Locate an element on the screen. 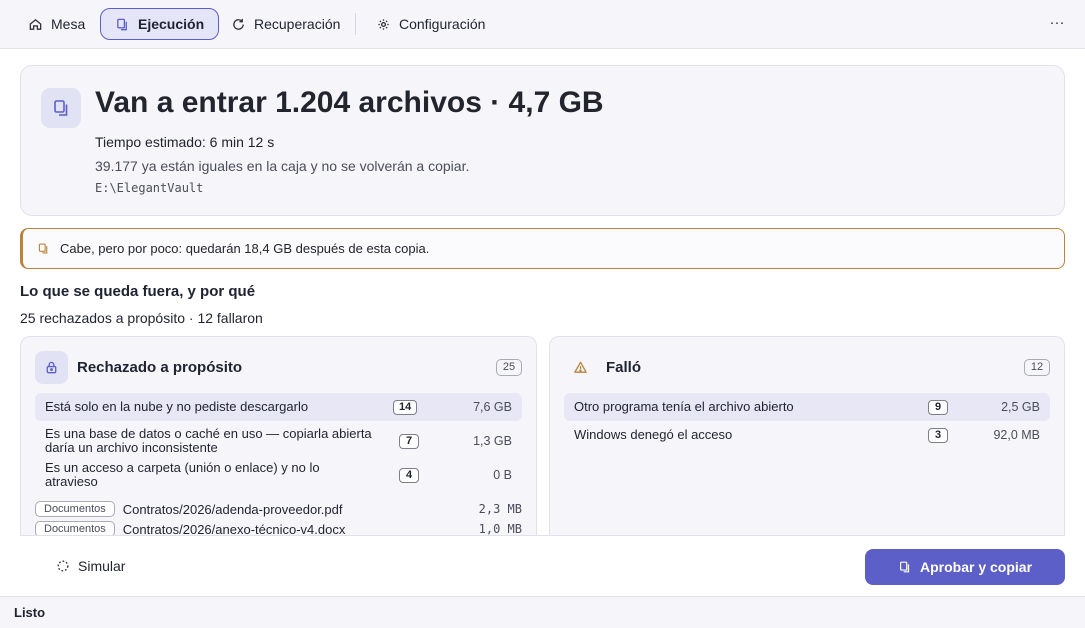 This screenshot has height=628, width=1085. count-badge: 7 is located at coordinates (409, 441).